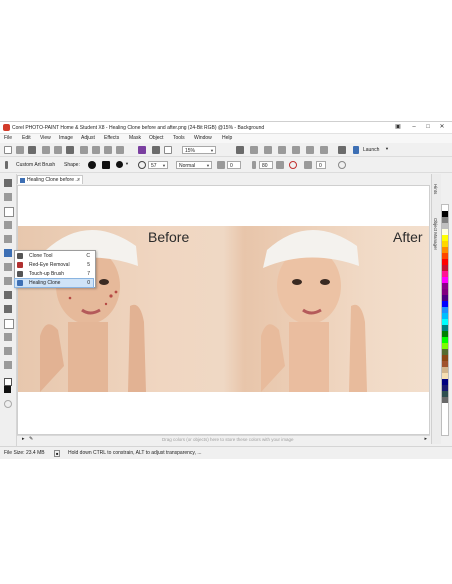 The image size is (452, 584). What do you see at coordinates (425, 439) in the screenshot?
I see `tray-menu-icon: ▸` at bounding box center [425, 439].